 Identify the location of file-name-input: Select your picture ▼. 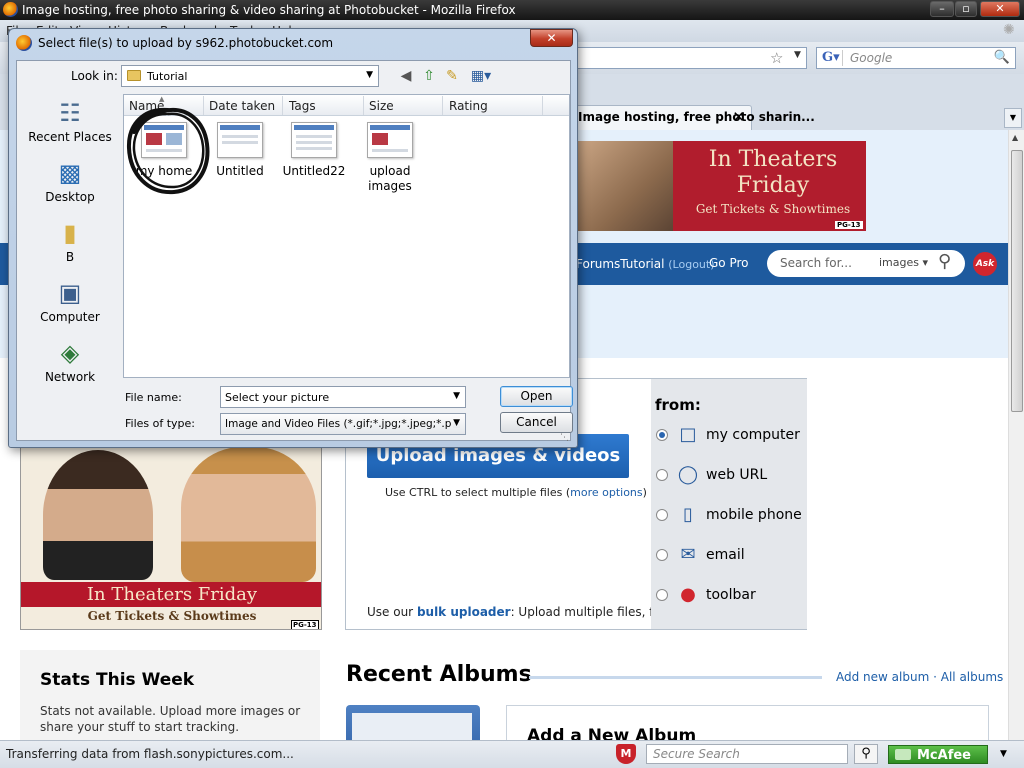
(343, 397).